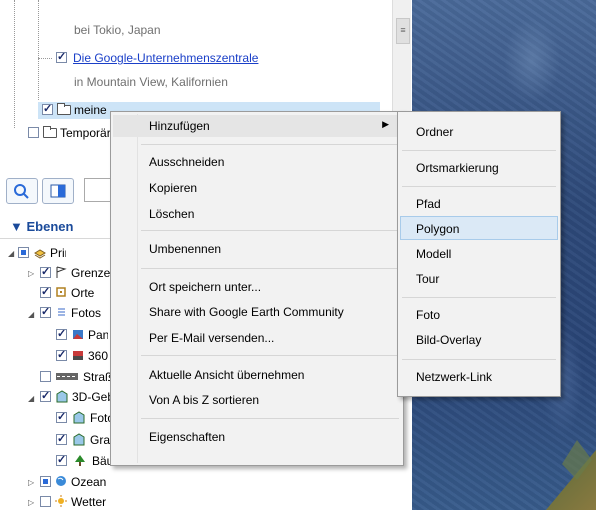 This screenshot has width=596, height=510. What do you see at coordinates (186, 162) in the screenshot?
I see `menu-item-cut: Ausschneiden` at bounding box center [186, 162].